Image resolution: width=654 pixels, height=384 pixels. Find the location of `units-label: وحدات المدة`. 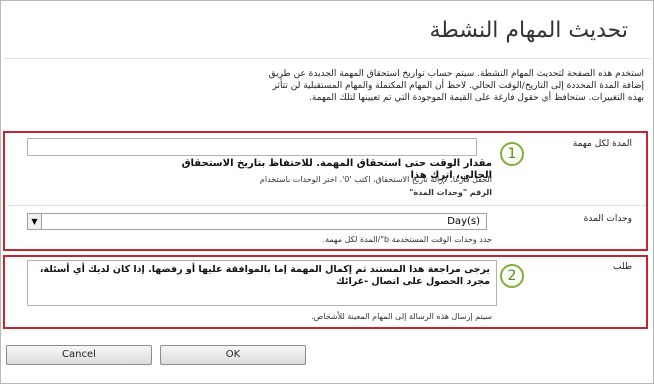

units-label: وحدات المدة is located at coordinates (607, 219).